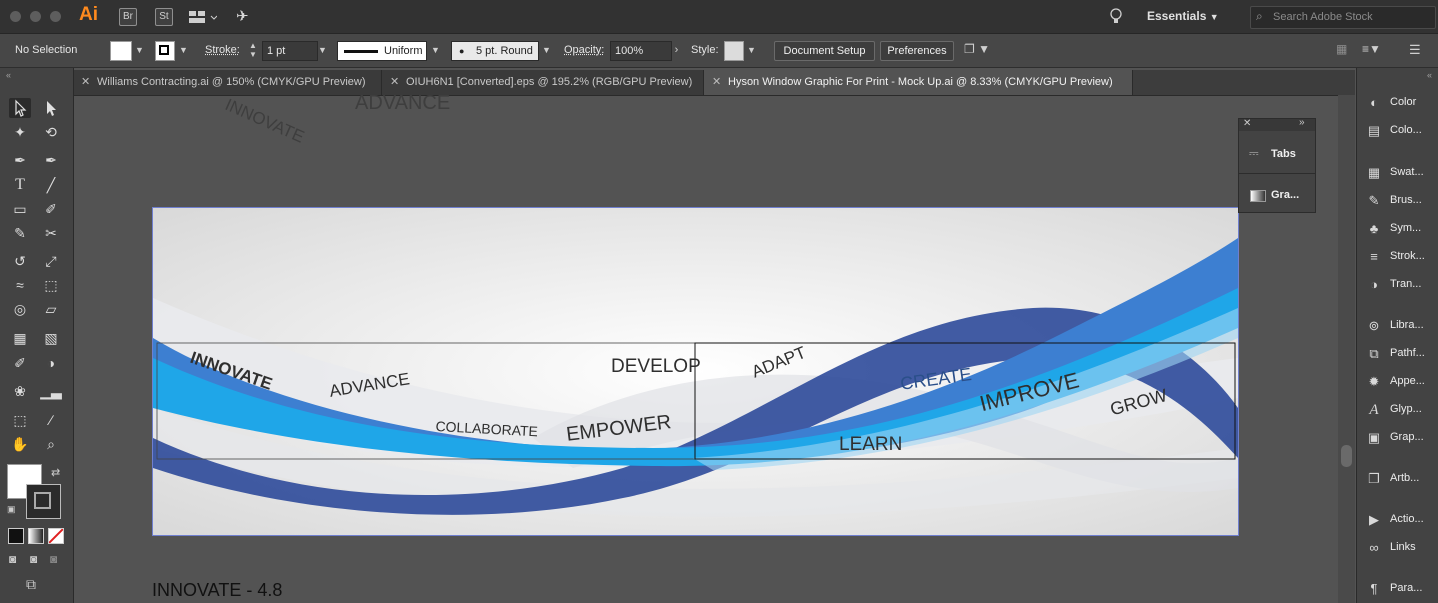 The height and width of the screenshot is (603, 1438). I want to click on scissors-tool-icon: ✂, so click(51, 233).